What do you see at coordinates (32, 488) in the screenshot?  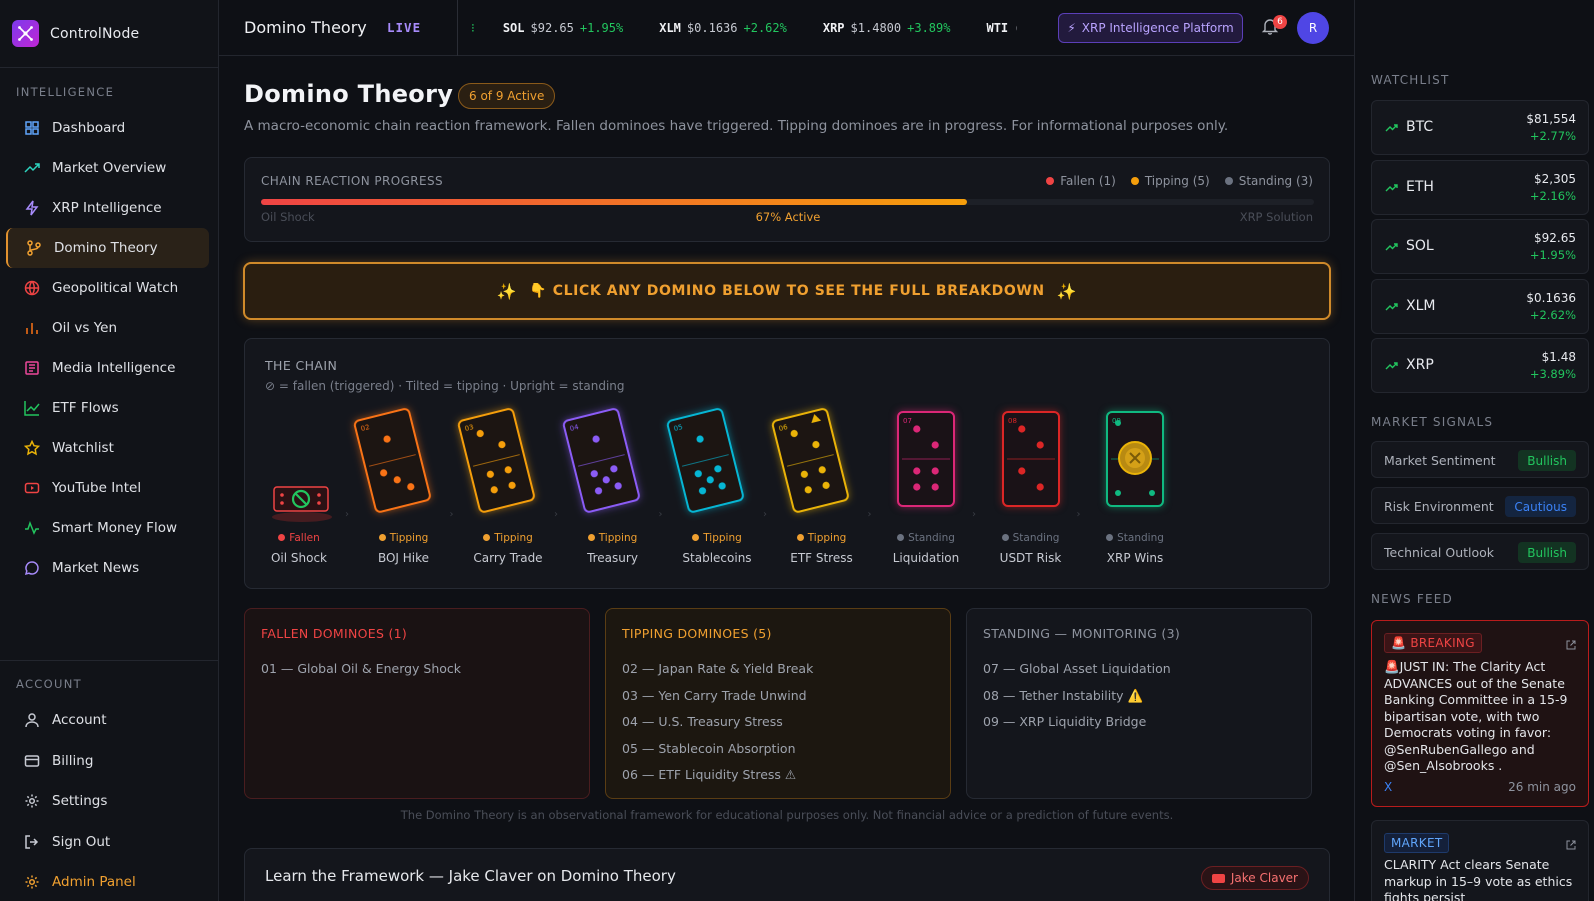 I see `youtube-icon` at bounding box center [32, 488].